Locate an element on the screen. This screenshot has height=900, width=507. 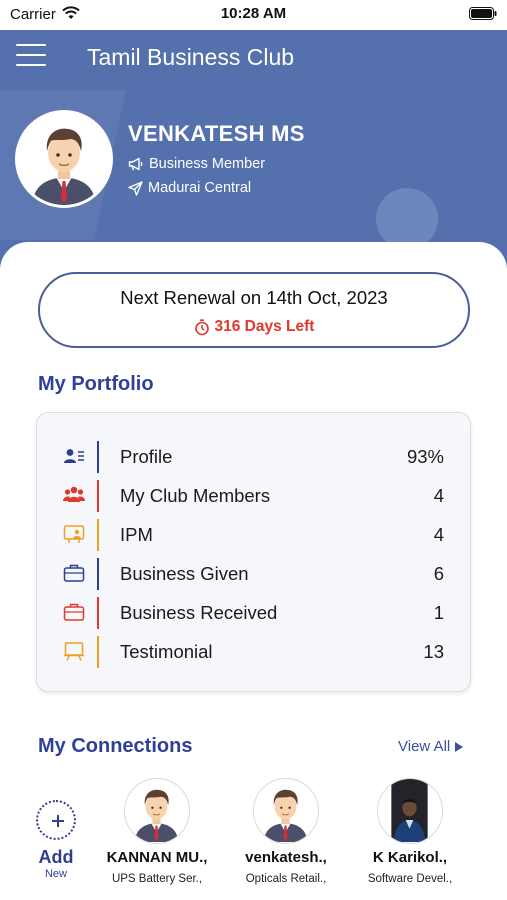
add-icon is located at coordinates (56, 820).